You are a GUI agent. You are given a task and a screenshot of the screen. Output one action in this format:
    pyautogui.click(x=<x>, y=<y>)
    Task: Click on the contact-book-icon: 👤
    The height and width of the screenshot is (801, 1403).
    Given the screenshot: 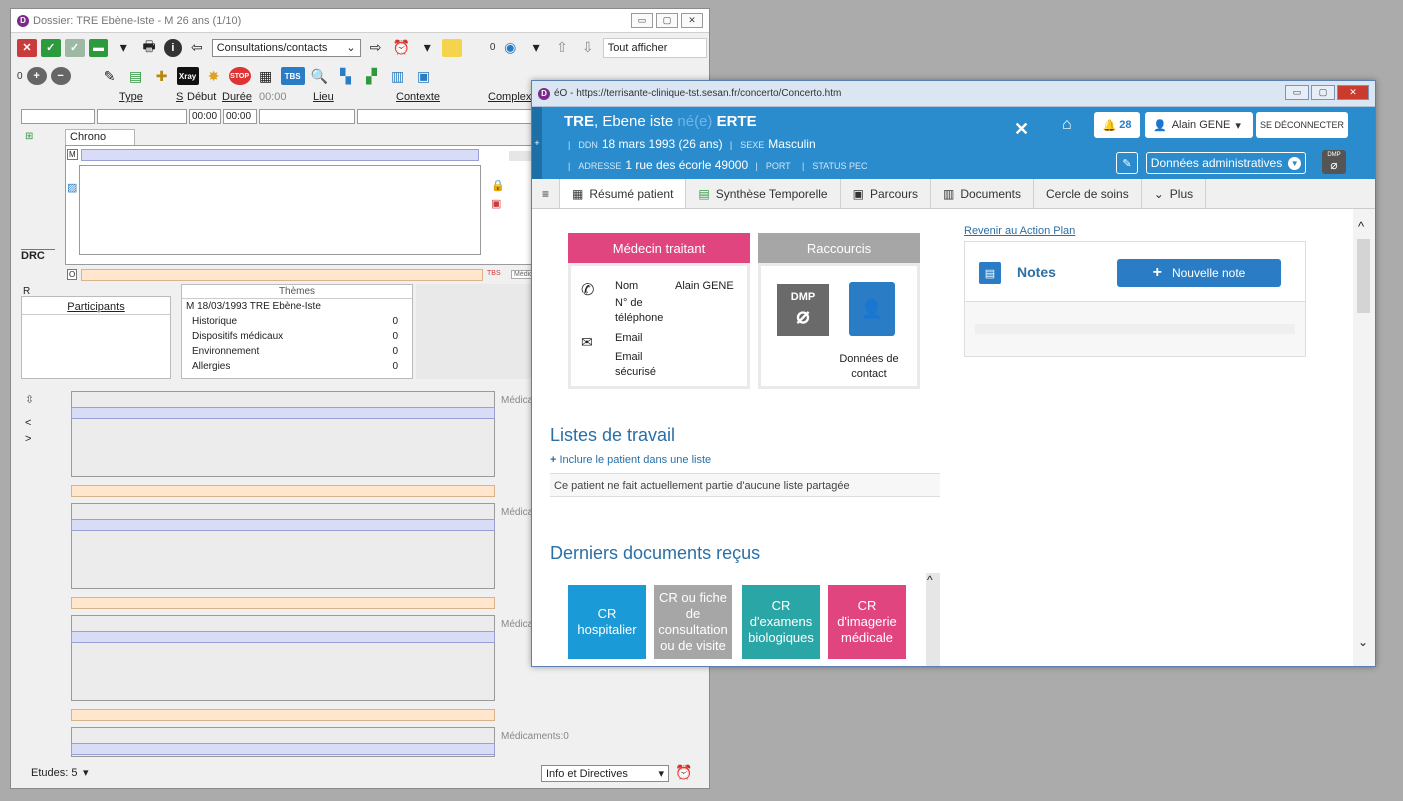 What is the action you would take?
    pyautogui.click(x=872, y=309)
    